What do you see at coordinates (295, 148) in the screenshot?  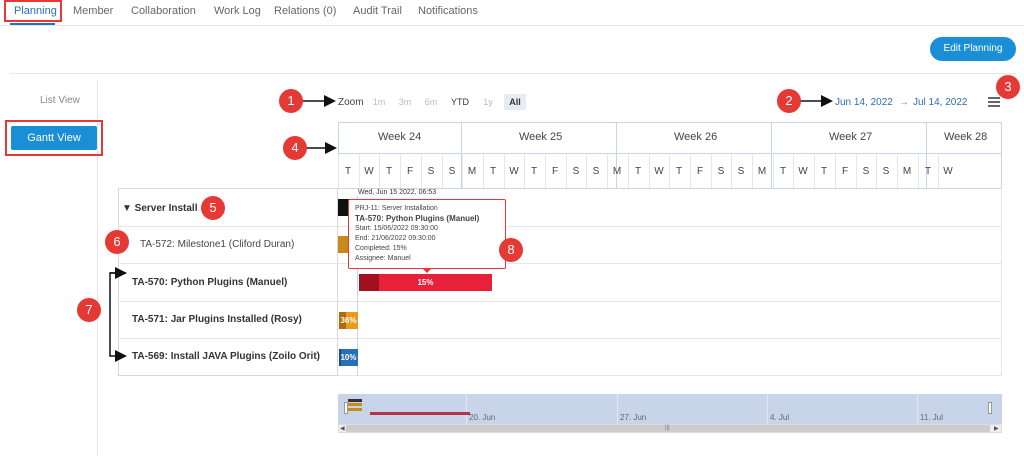 I see `annotation-marker-4: 4` at bounding box center [295, 148].